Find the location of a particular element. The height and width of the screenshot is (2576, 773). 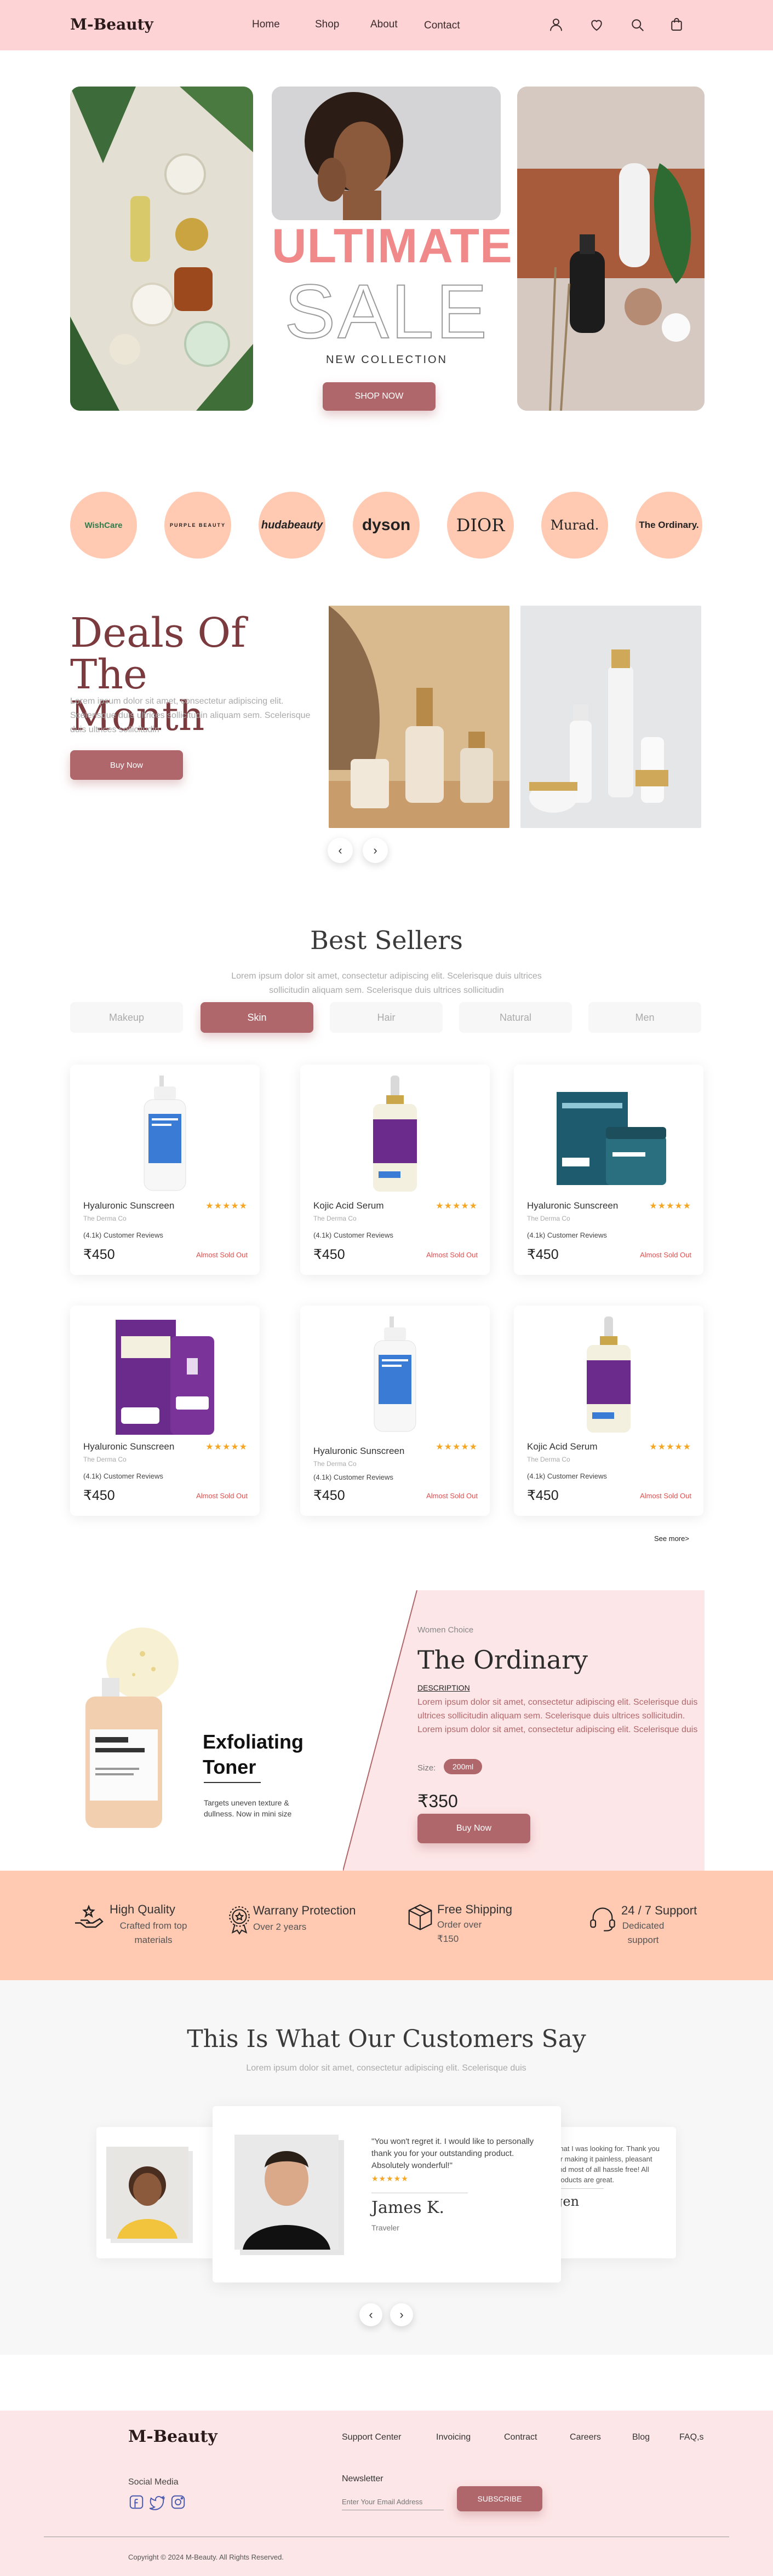

user-icon is located at coordinates (556, 25).